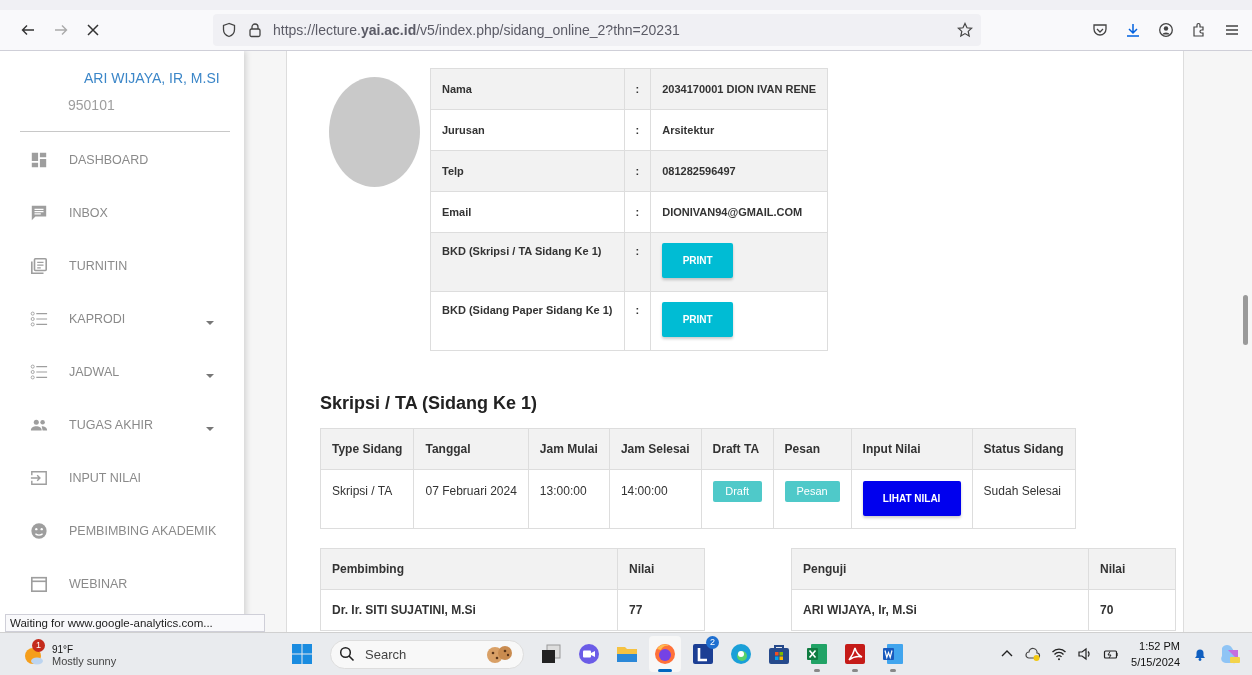  I want to click on column-header: Tanggal, so click(471, 449).